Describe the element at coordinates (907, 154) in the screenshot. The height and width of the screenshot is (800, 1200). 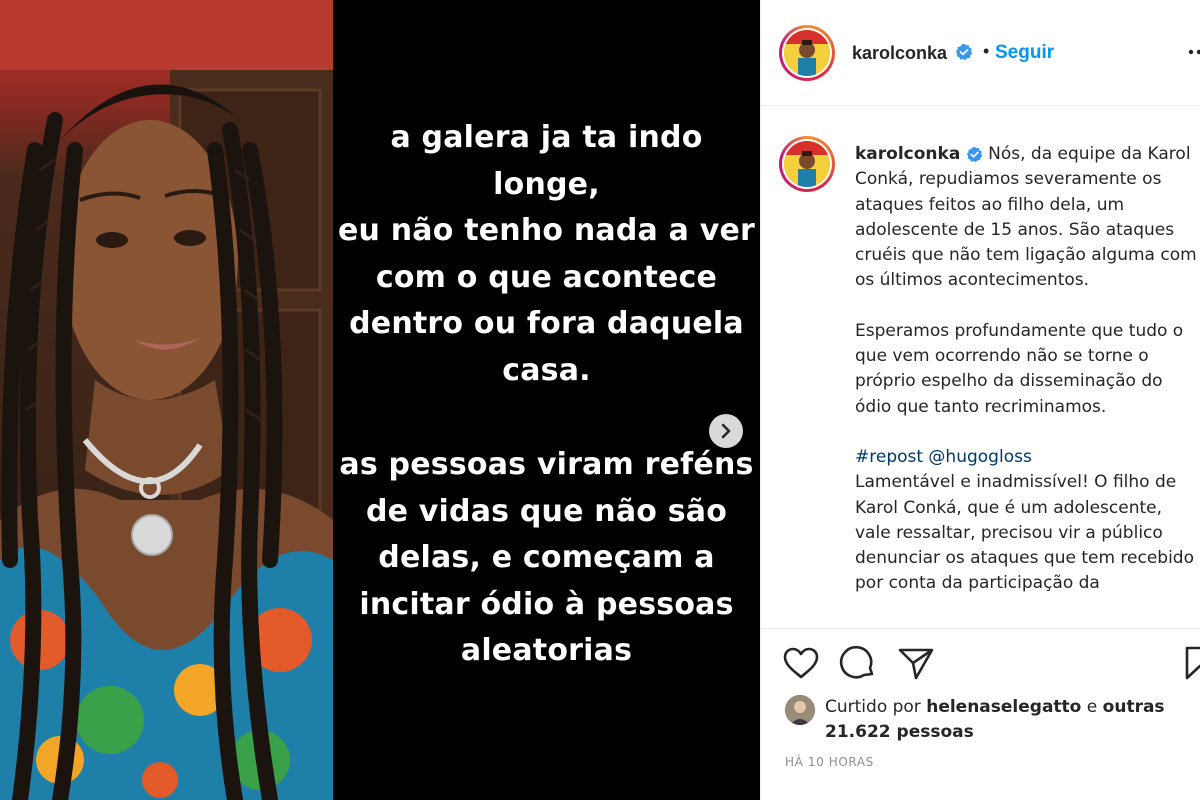
I see `caption-username: karolconka` at that location.